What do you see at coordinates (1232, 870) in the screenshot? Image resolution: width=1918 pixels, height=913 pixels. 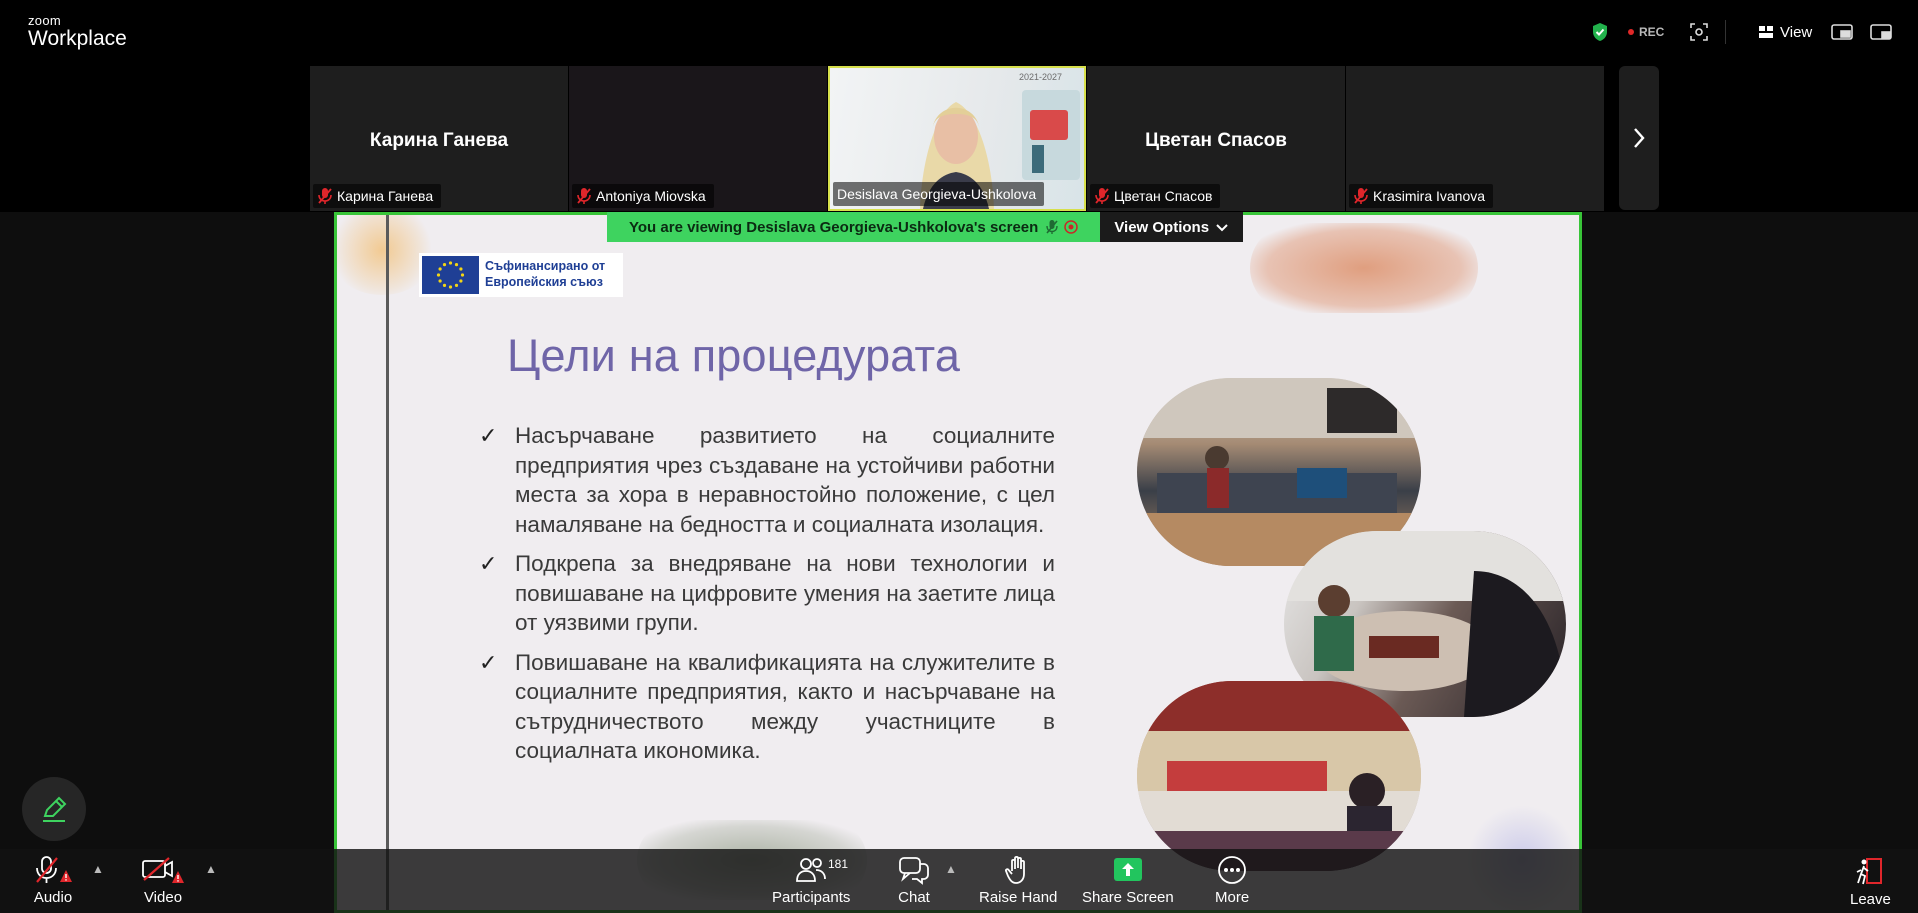 I see `more-icon` at bounding box center [1232, 870].